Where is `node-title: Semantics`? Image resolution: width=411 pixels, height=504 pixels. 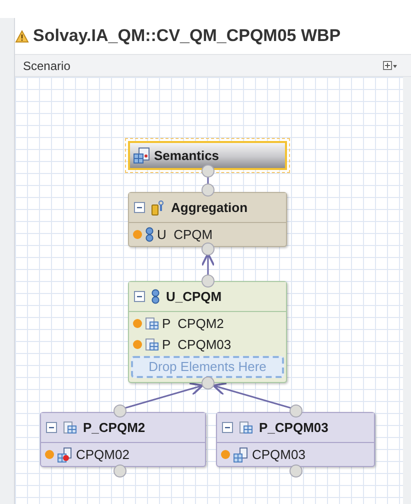 node-title: Semantics is located at coordinates (187, 155).